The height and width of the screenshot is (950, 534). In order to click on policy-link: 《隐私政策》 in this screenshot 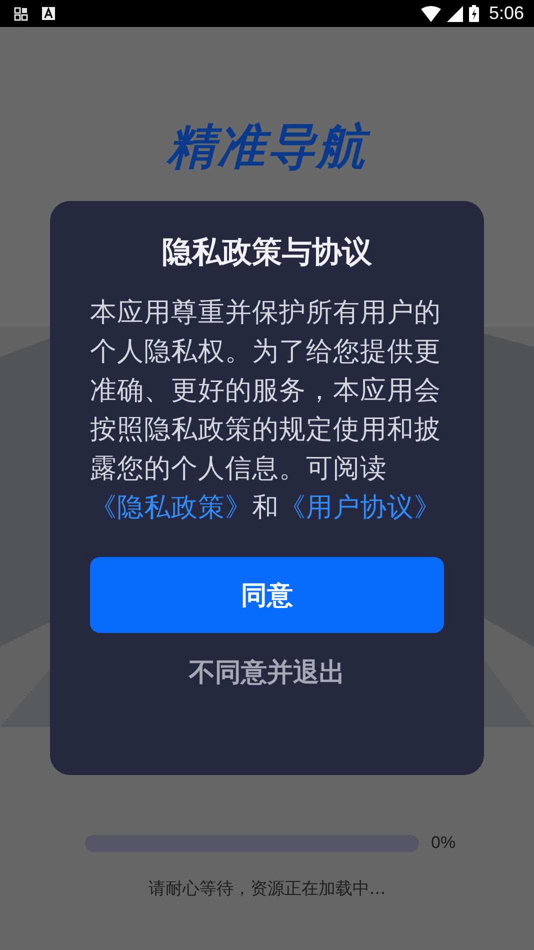, I will do `click(171, 507)`.